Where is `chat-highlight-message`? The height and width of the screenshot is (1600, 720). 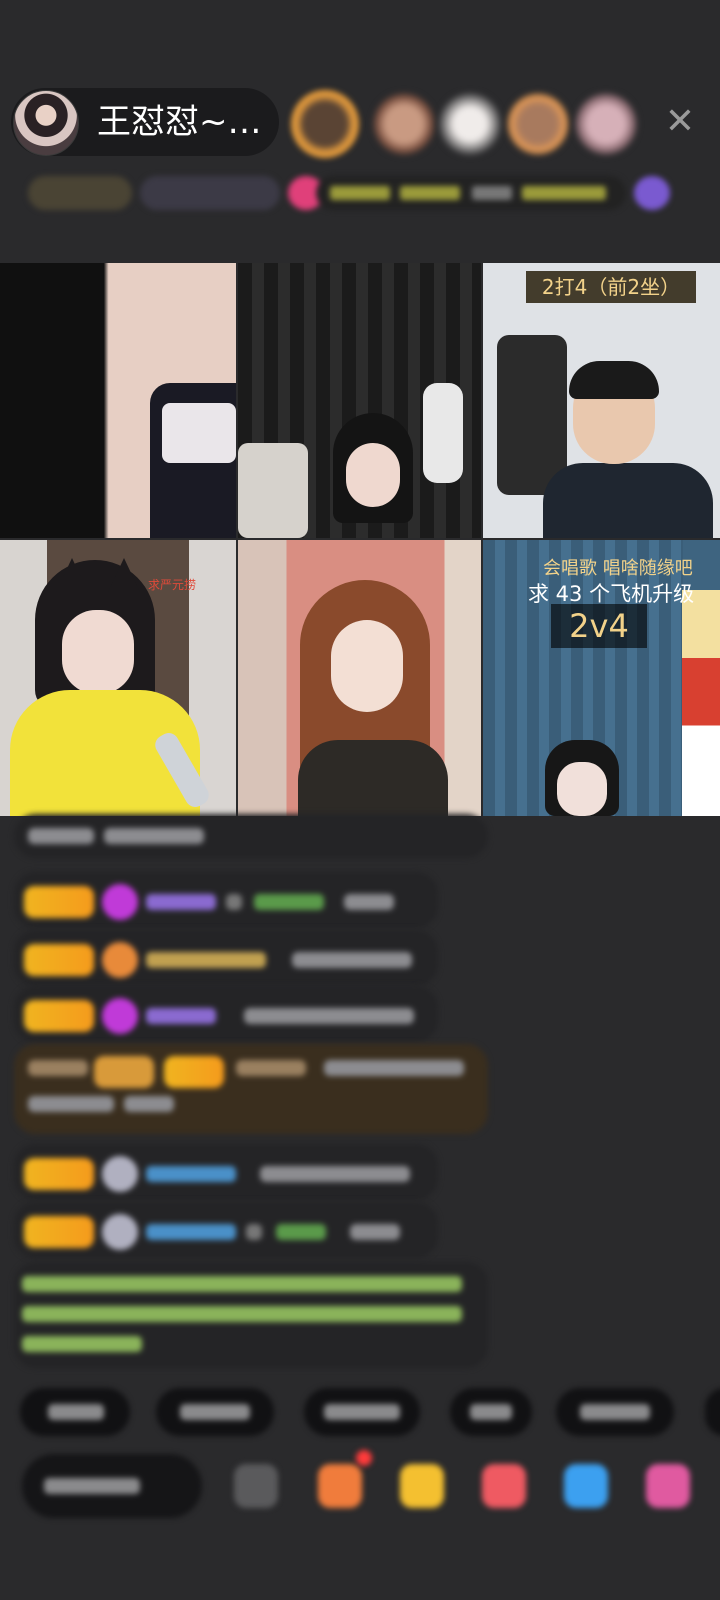
chat-highlight-message is located at coordinates (251, 1089).